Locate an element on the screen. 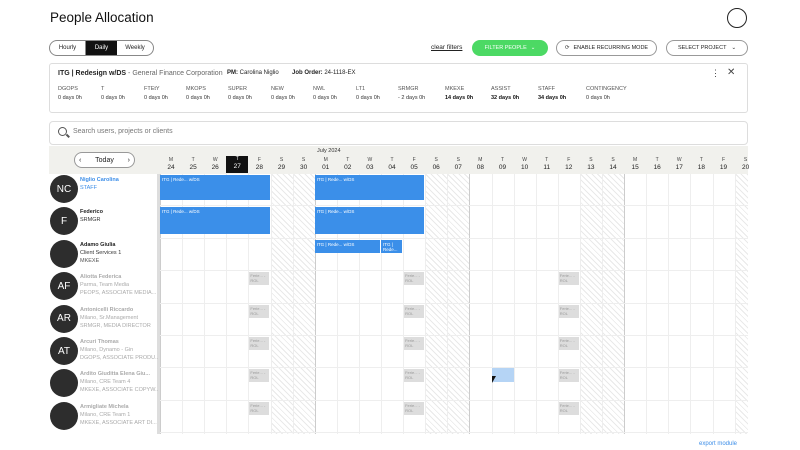 The width and height of the screenshot is (800, 450). close-icon: ✕ is located at coordinates (731, 72).